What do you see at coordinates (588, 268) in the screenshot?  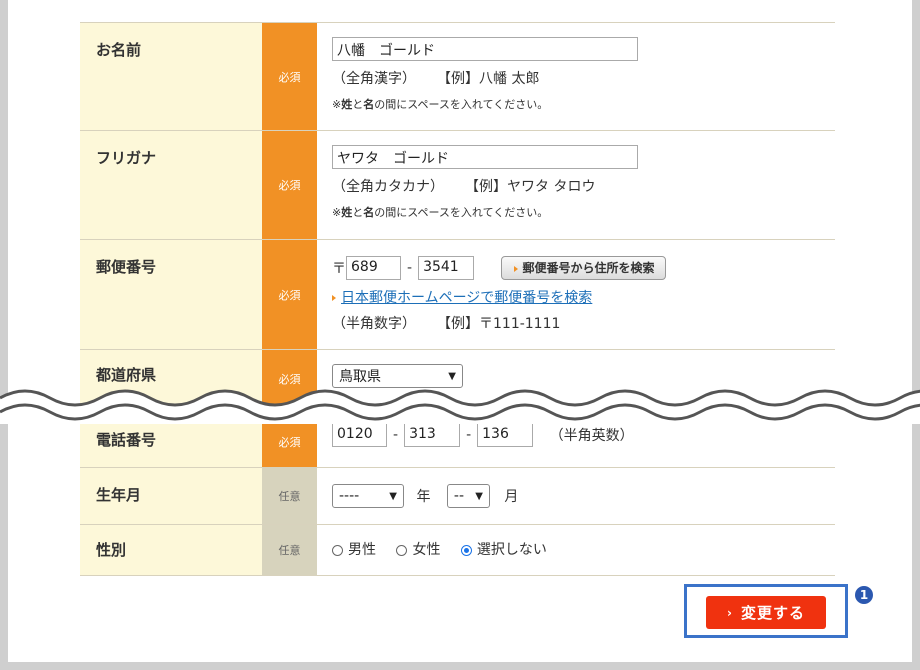 I see `zip-search-label: 郵便番号から住所を検索` at bounding box center [588, 268].